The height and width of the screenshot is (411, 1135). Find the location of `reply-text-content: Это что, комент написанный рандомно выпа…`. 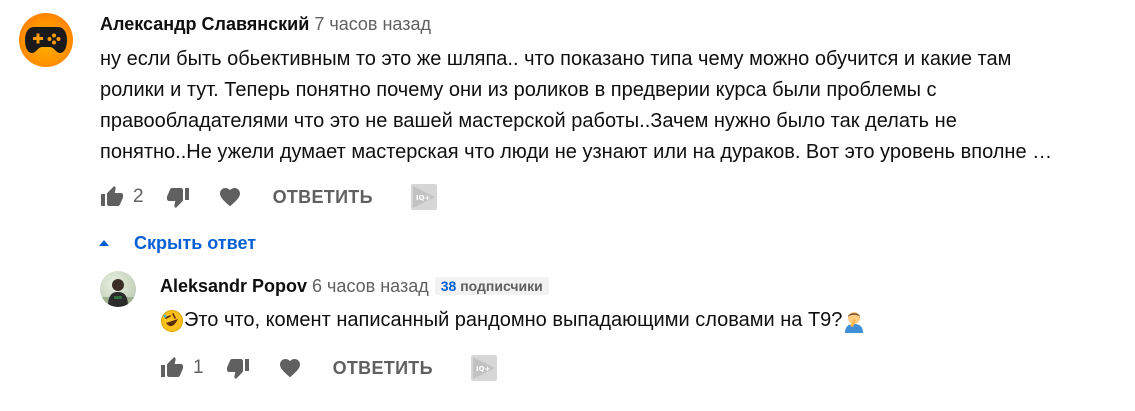

reply-text-content: Это что, комент написанный рандомно выпа… is located at coordinates (513, 320).